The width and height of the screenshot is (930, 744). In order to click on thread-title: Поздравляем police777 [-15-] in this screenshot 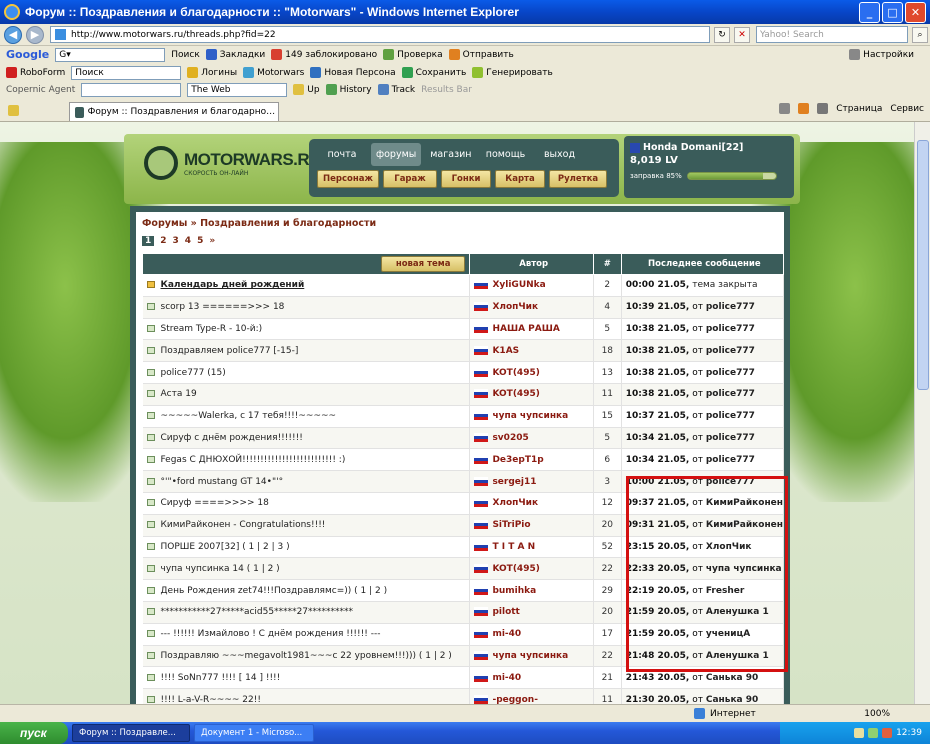, I will do `click(230, 351)`.